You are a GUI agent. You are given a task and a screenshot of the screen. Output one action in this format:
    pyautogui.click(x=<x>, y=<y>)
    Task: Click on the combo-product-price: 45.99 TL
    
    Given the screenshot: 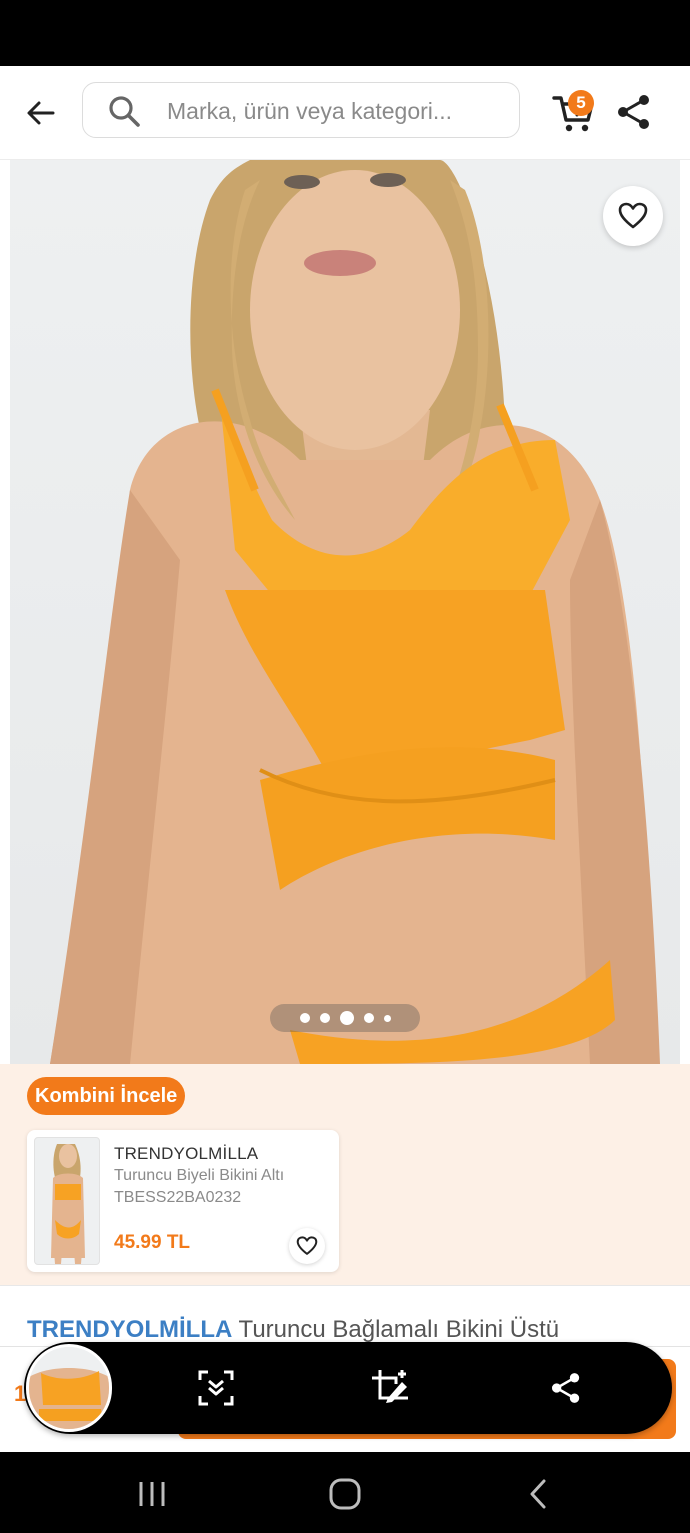 What is the action you would take?
    pyautogui.click(x=152, y=1242)
    